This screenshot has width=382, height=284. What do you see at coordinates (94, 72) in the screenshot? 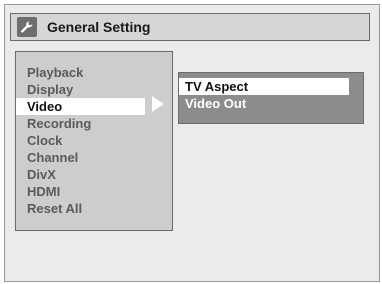
I see `menu-item-playback: Playback` at bounding box center [94, 72].